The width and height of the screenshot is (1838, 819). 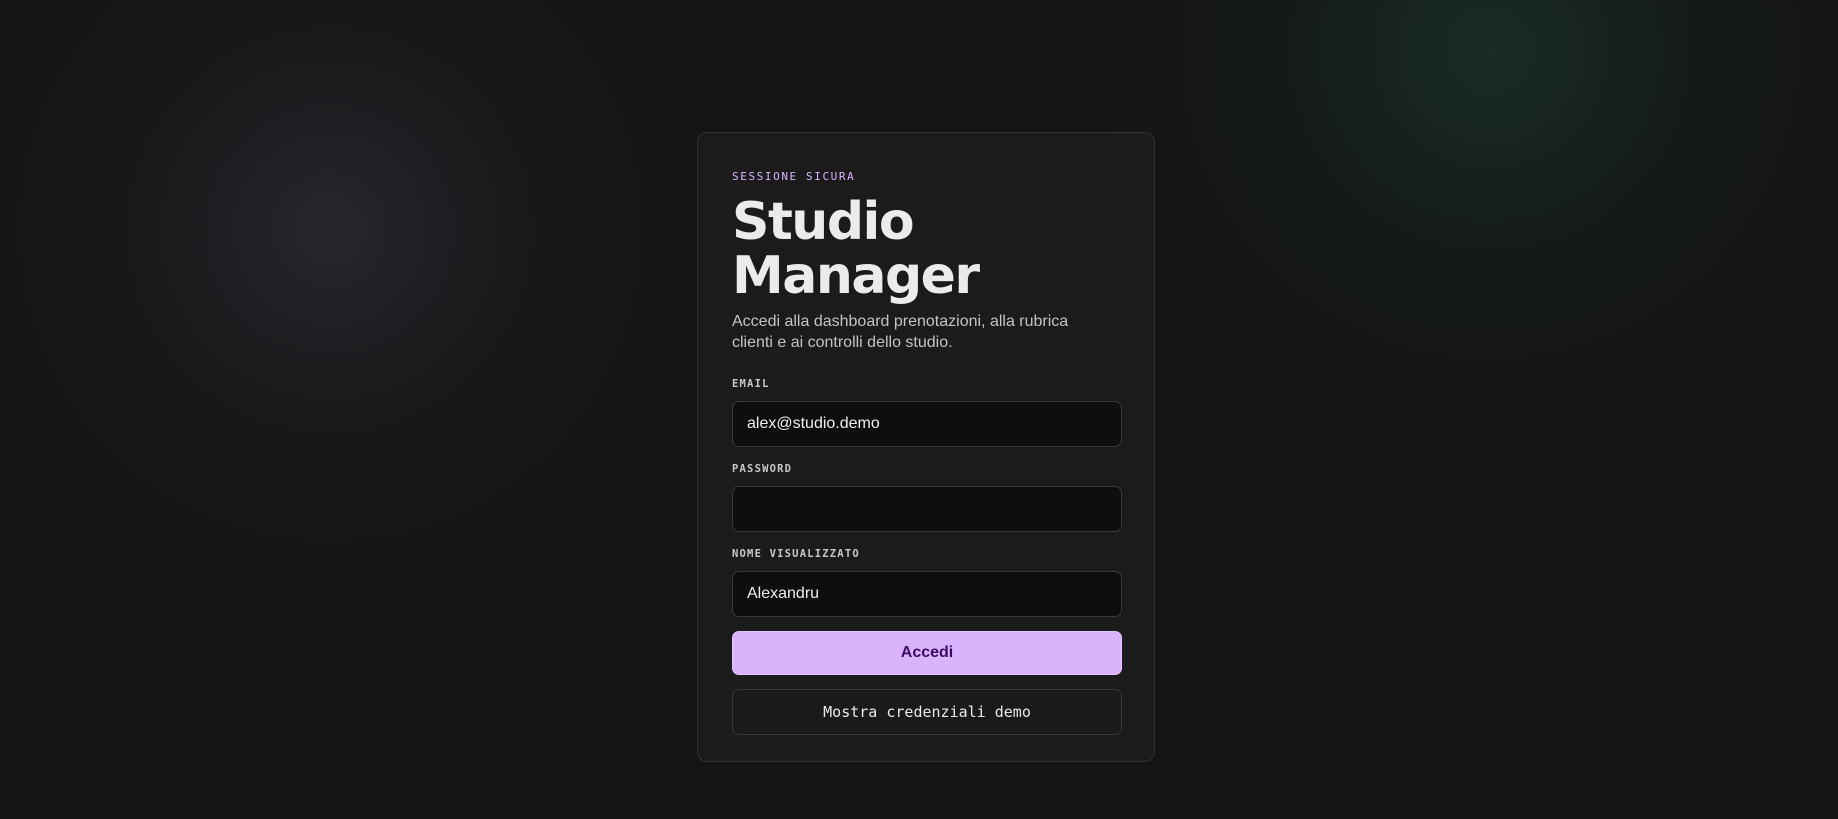 I want to click on display-name-field, so click(x=927, y=594).